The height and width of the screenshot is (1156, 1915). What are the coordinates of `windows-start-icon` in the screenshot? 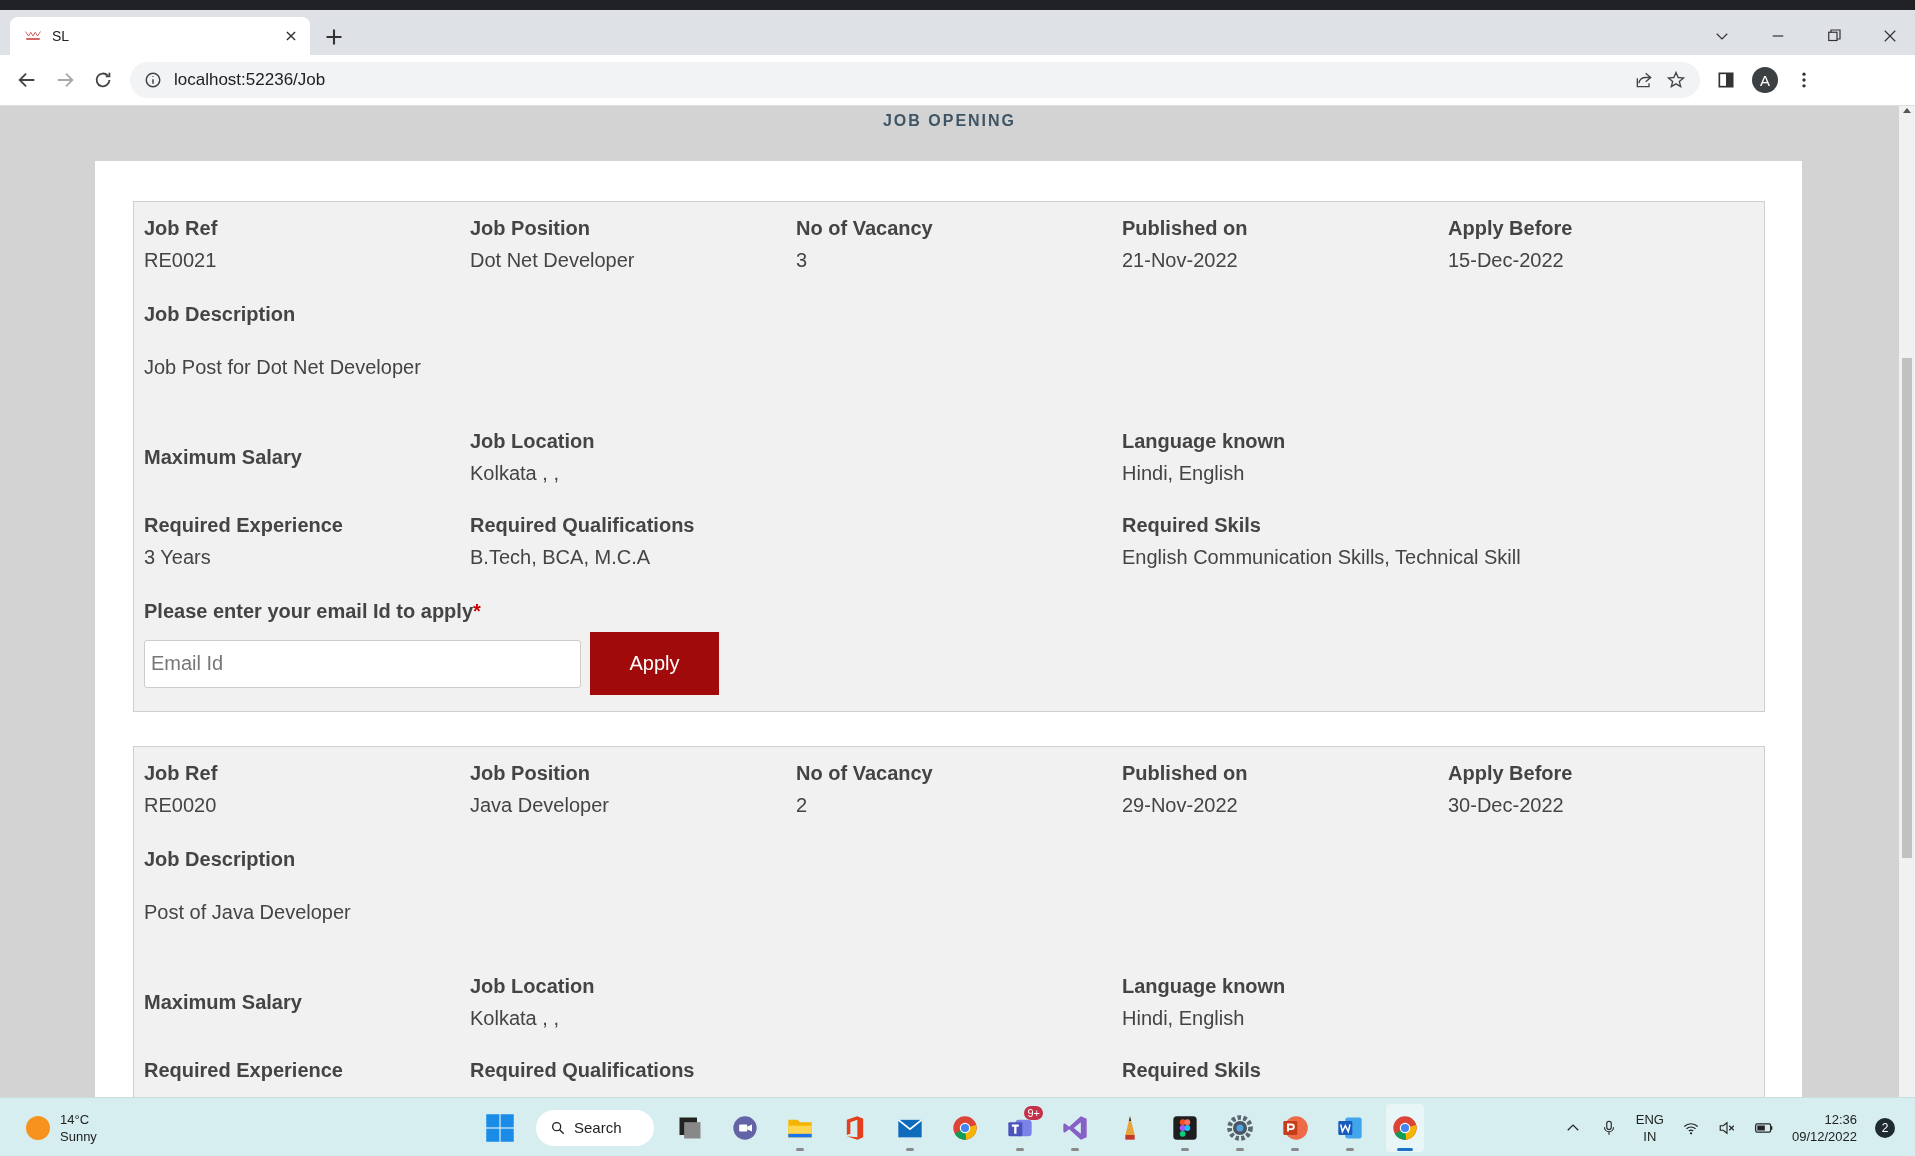 It's located at (500, 1127).